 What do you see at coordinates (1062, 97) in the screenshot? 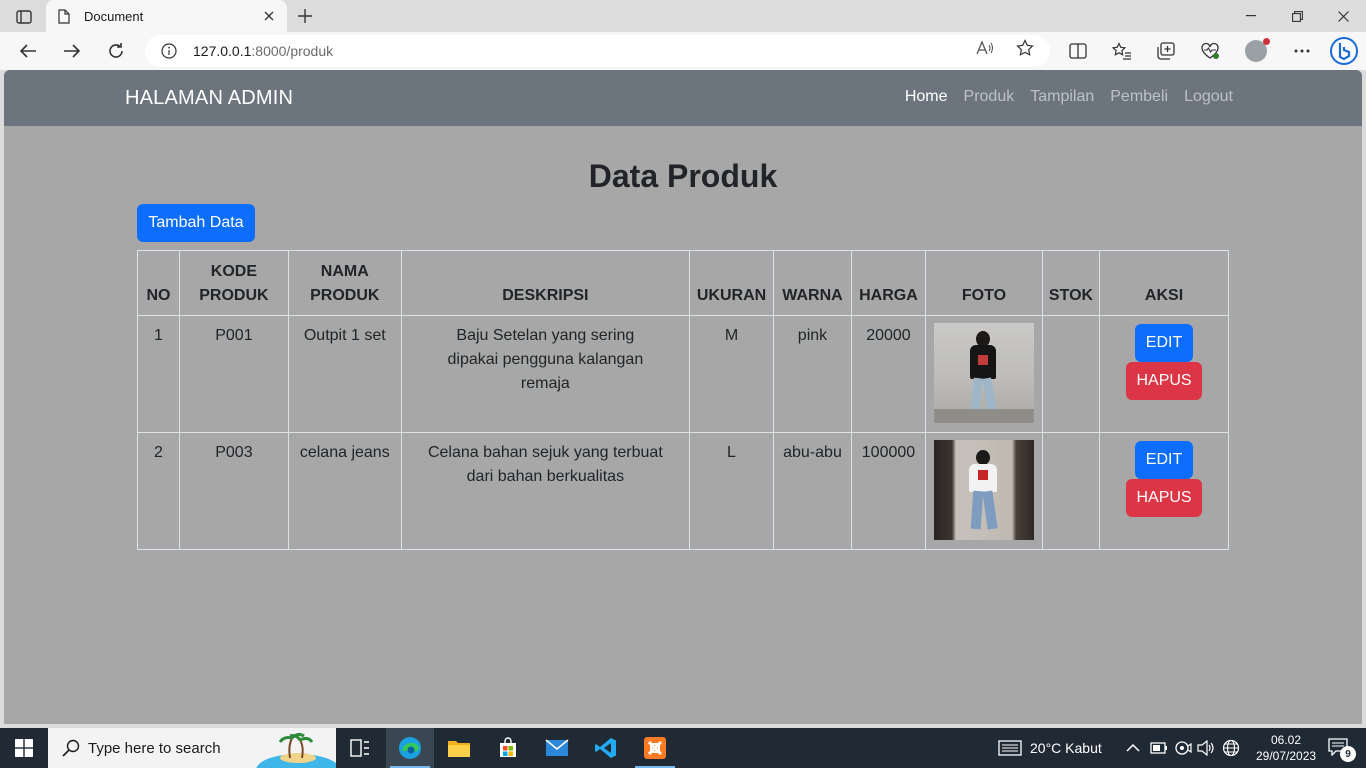
I see `nav-link-tampilan: Tampilan` at bounding box center [1062, 97].